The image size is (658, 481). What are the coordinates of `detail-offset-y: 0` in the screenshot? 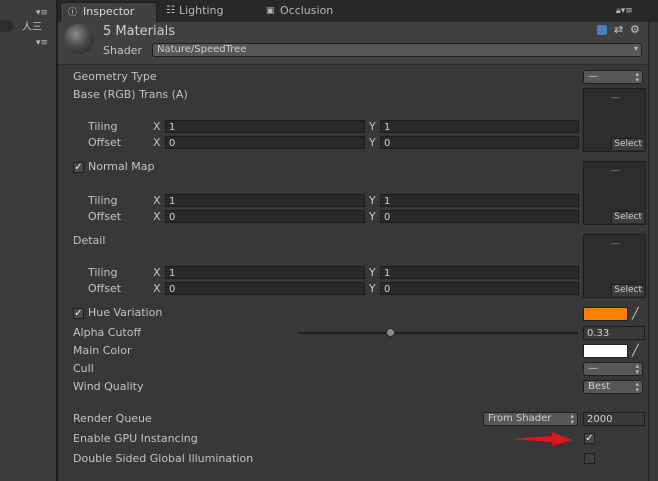 It's located at (479, 288).